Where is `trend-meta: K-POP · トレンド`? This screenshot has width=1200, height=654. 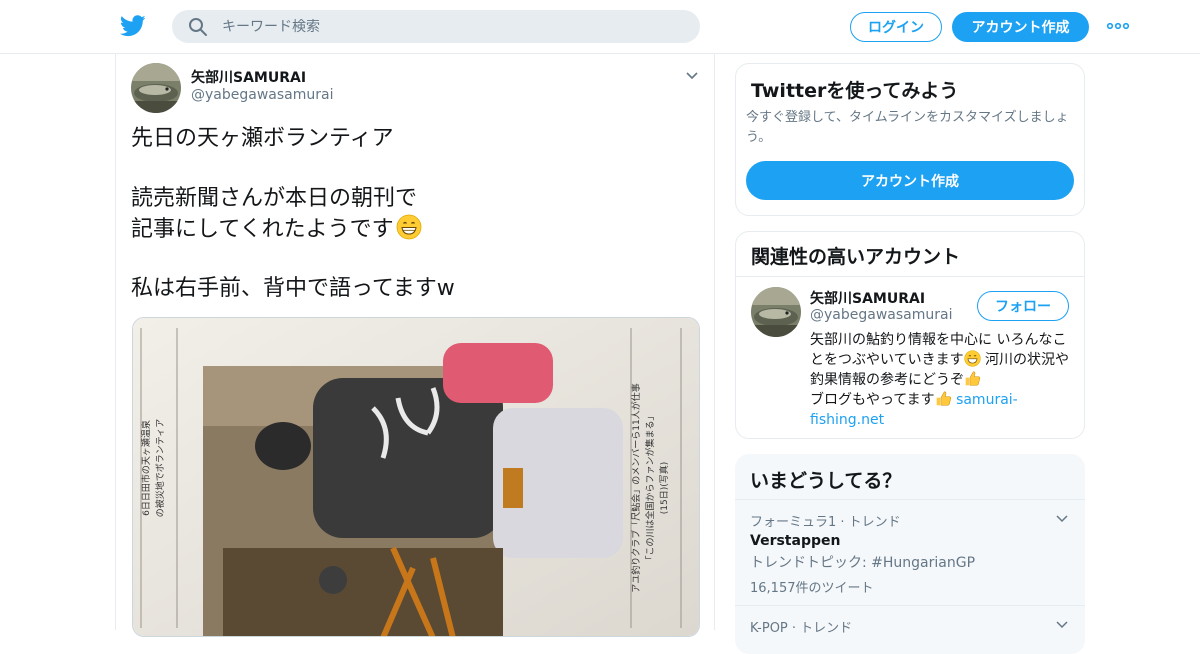 trend-meta: K-POP · トレンド is located at coordinates (801, 628).